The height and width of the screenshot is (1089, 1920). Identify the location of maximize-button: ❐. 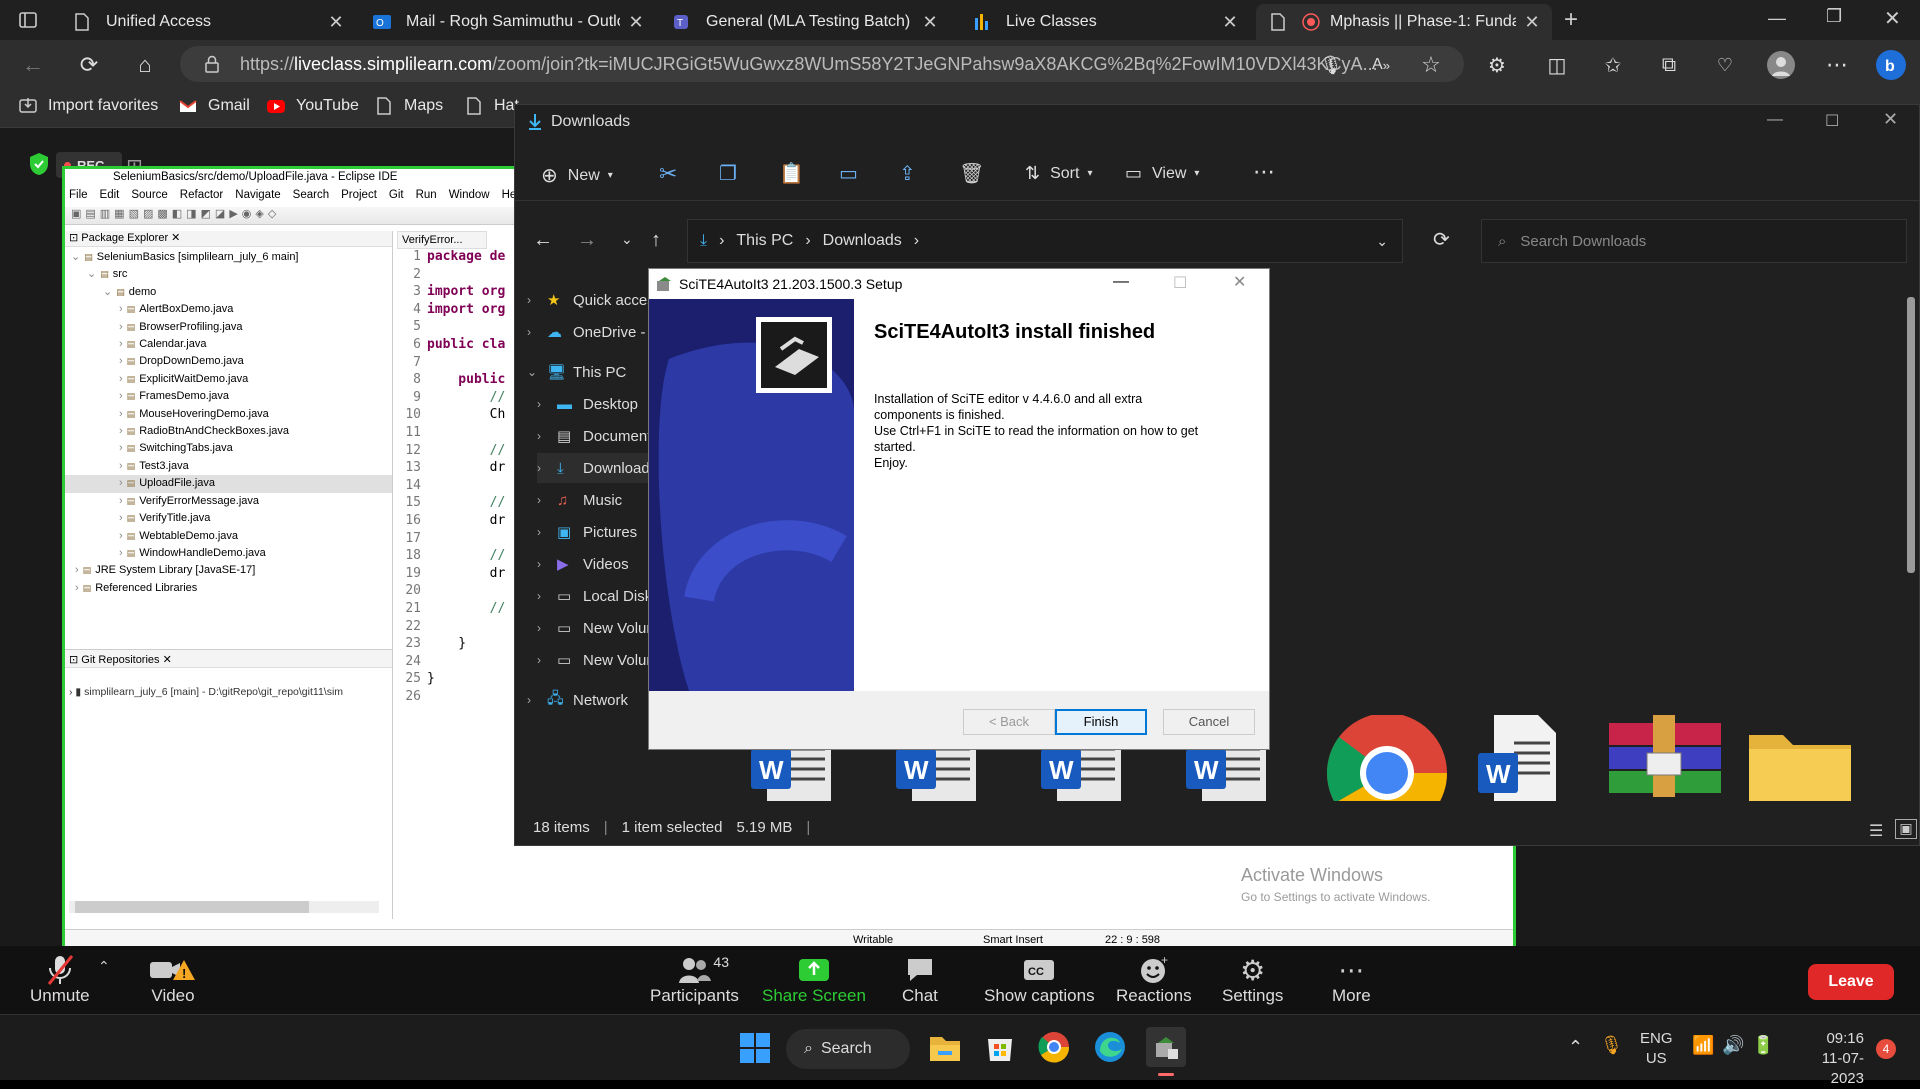
(1834, 16).